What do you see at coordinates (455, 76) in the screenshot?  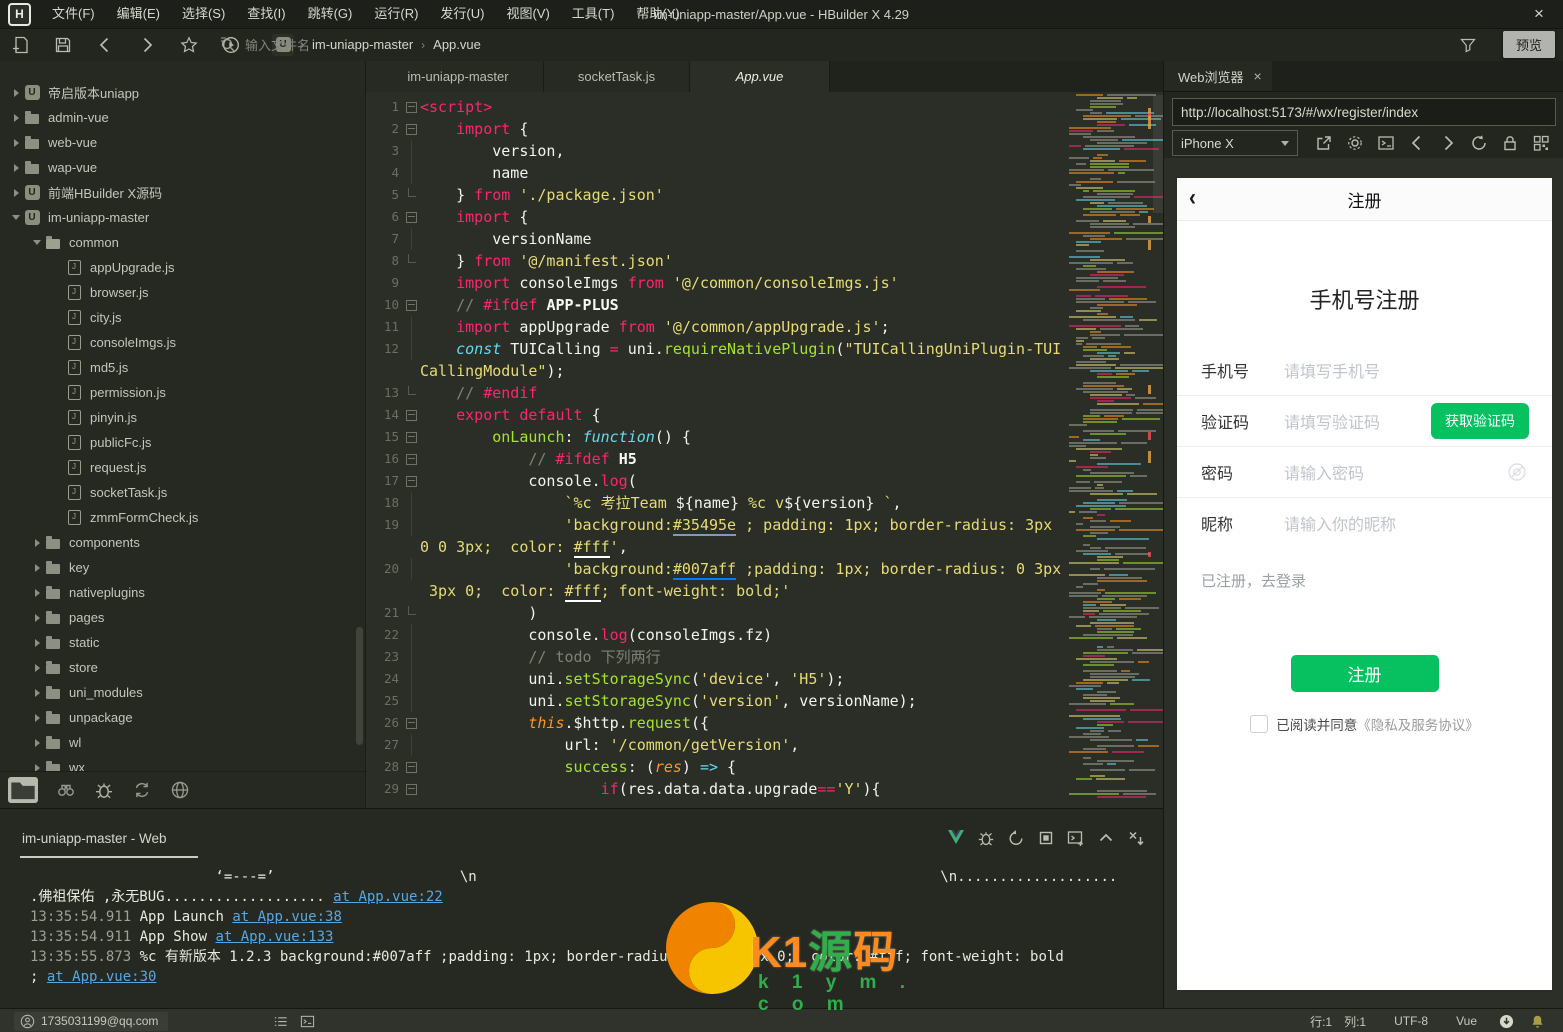 I see `editor-tab-im-uniapp-master: im-uniapp-master` at bounding box center [455, 76].